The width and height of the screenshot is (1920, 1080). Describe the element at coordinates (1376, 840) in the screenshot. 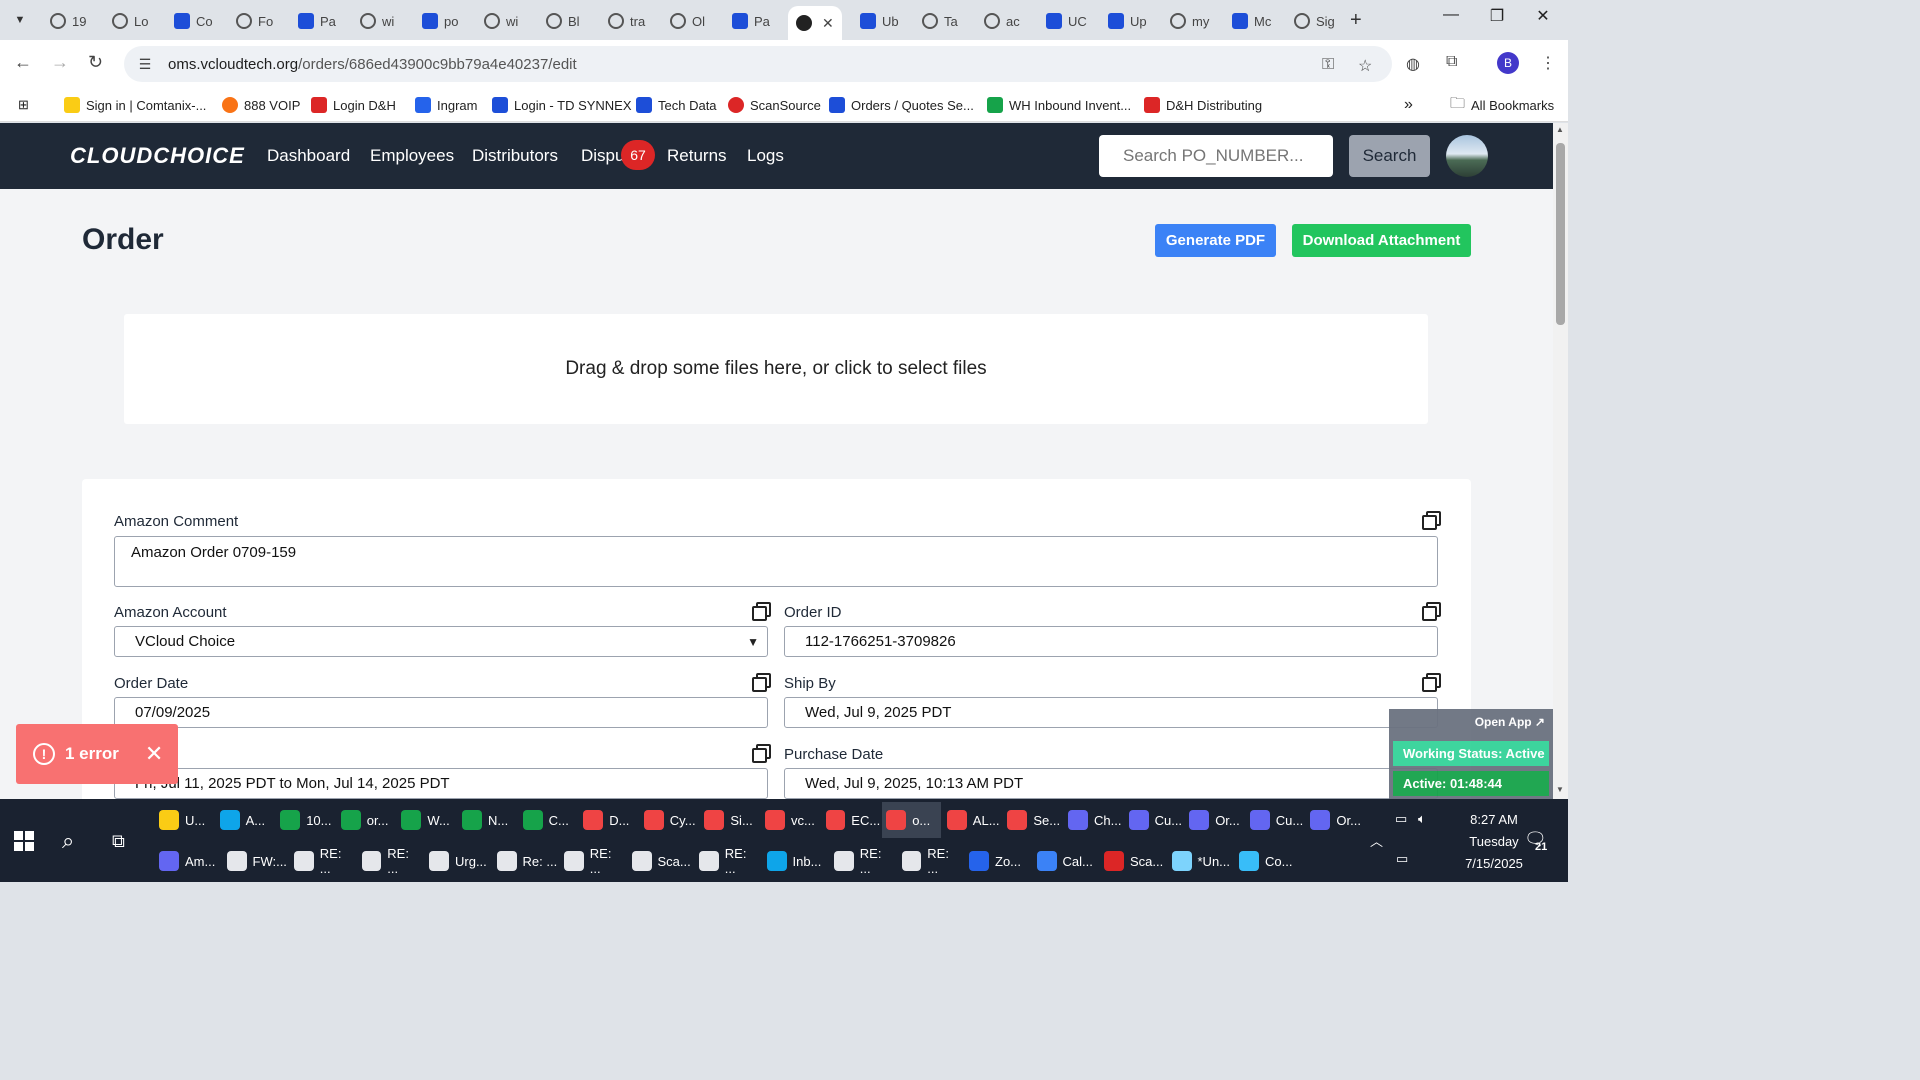

I see `tray-chevron-icon: ︿` at that location.